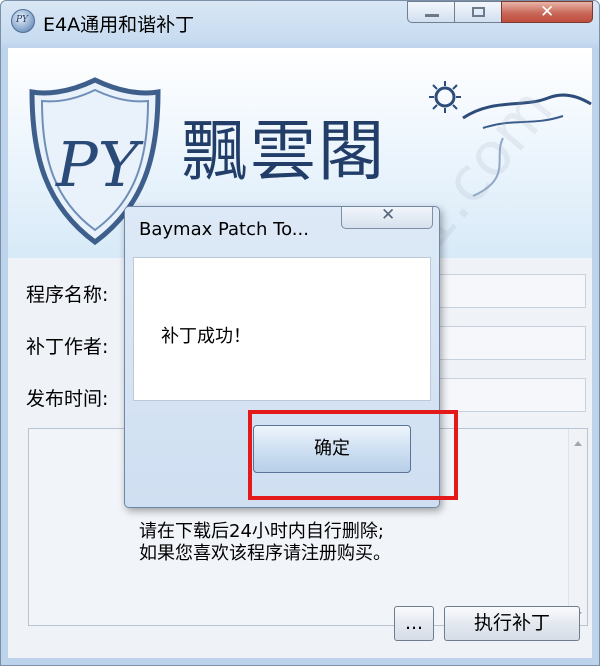  What do you see at coordinates (577, 527) in the screenshot?
I see `notes-scrollbar` at bounding box center [577, 527].